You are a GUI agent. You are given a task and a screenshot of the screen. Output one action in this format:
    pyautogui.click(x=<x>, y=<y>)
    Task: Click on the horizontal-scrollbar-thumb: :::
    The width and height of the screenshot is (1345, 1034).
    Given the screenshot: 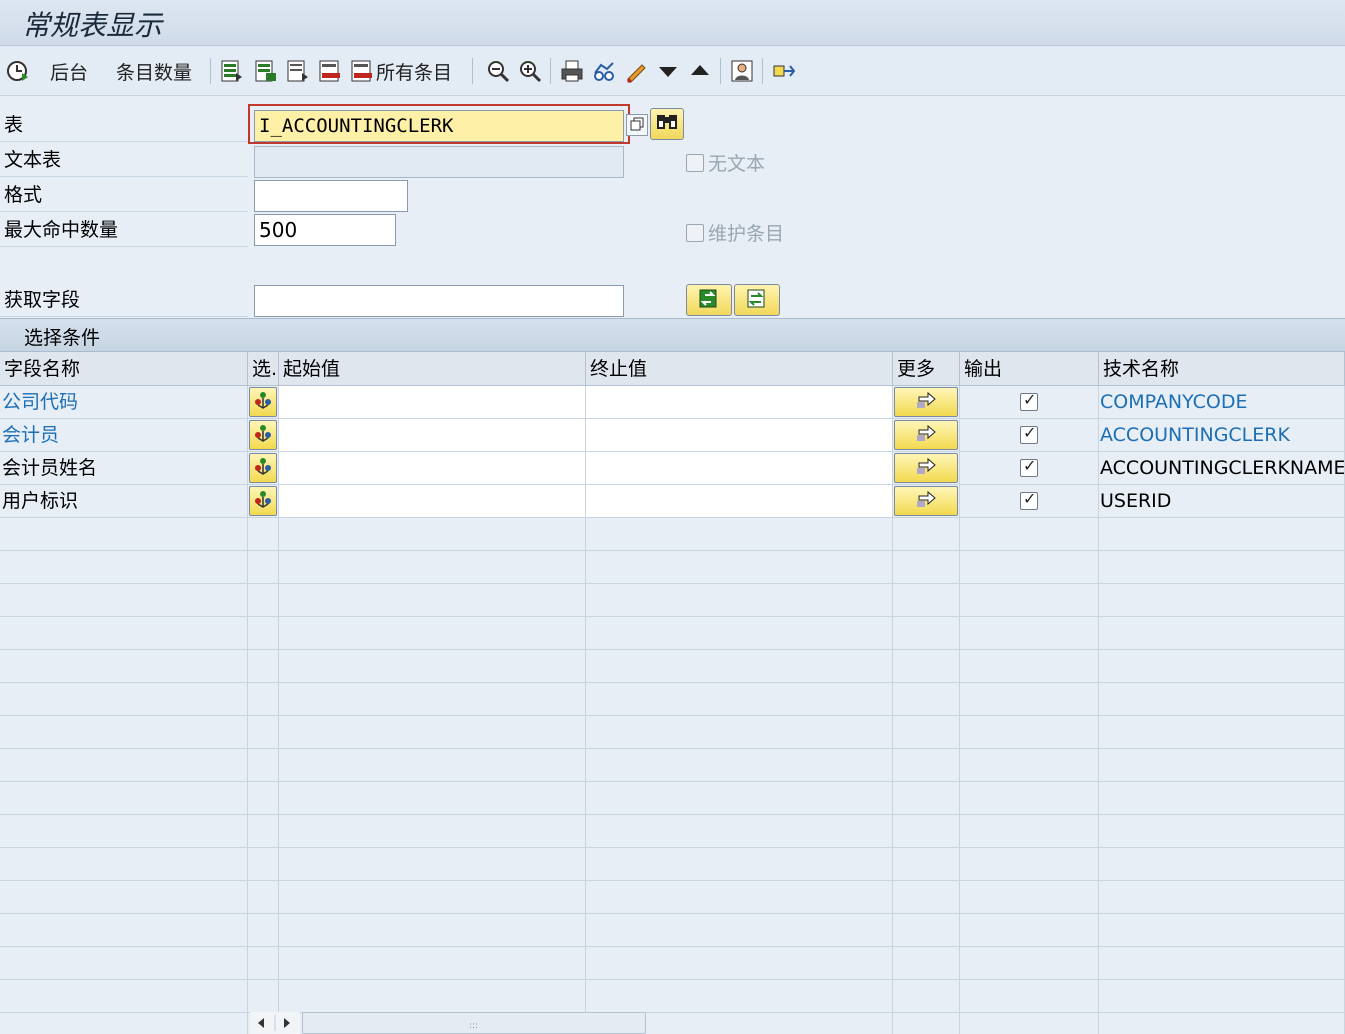 What is the action you would take?
    pyautogui.click(x=474, y=1023)
    